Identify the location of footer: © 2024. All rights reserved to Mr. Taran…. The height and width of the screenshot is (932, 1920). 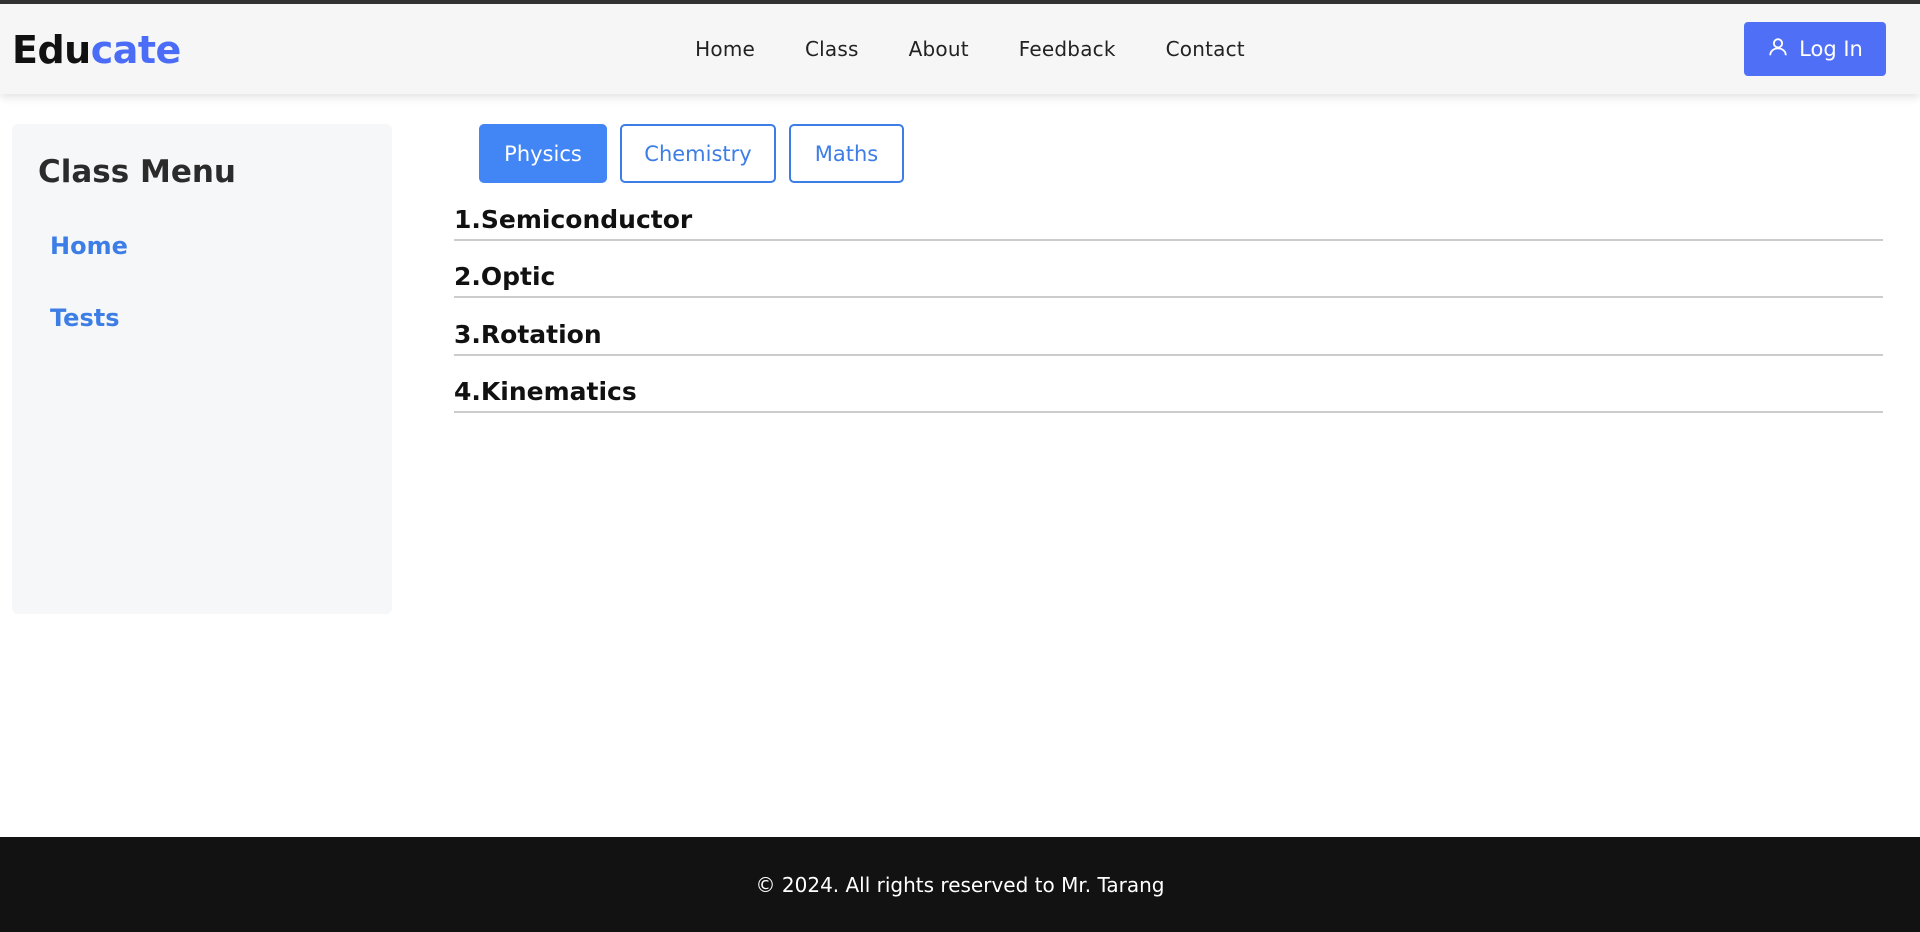
(960, 884).